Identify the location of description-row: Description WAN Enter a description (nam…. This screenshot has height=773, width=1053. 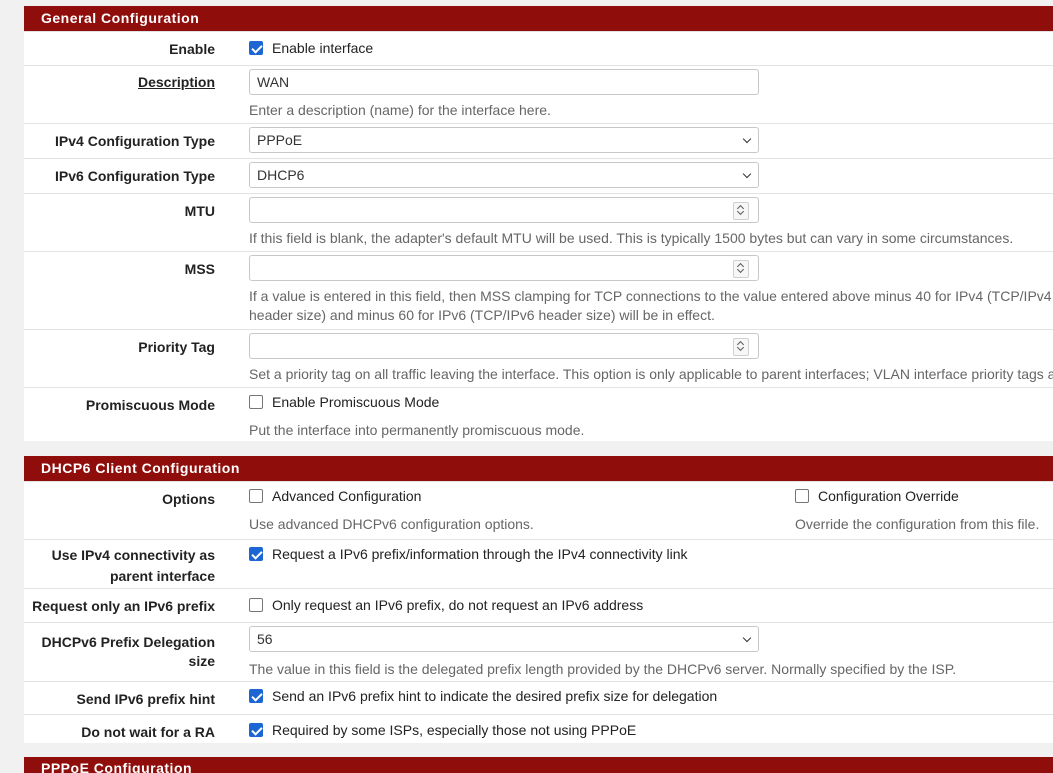
(538, 94).